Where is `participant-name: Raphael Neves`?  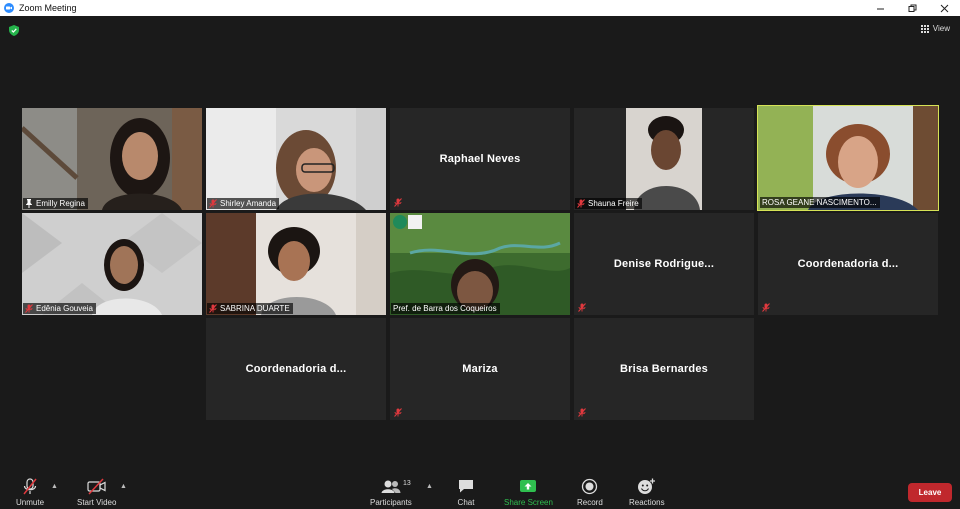
participant-name: Raphael Neves is located at coordinates (480, 159).